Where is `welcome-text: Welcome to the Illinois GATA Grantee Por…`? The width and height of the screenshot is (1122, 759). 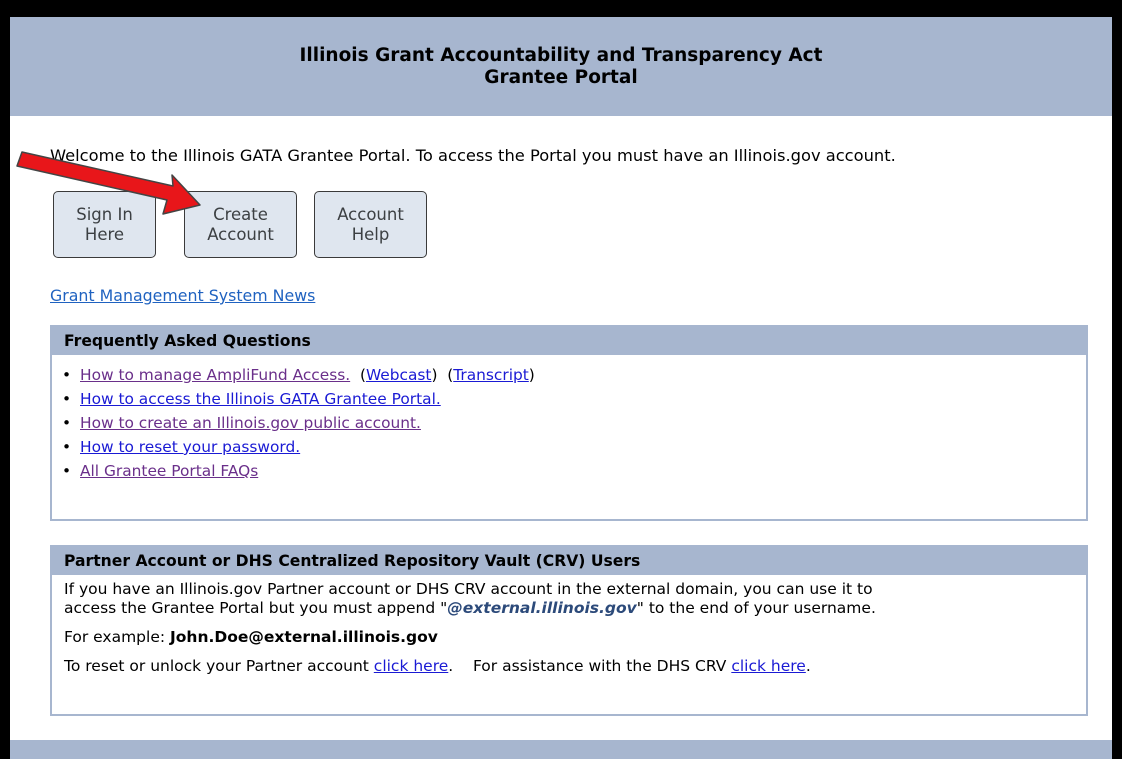 welcome-text: Welcome to the Illinois GATA Grantee Por… is located at coordinates (473, 155).